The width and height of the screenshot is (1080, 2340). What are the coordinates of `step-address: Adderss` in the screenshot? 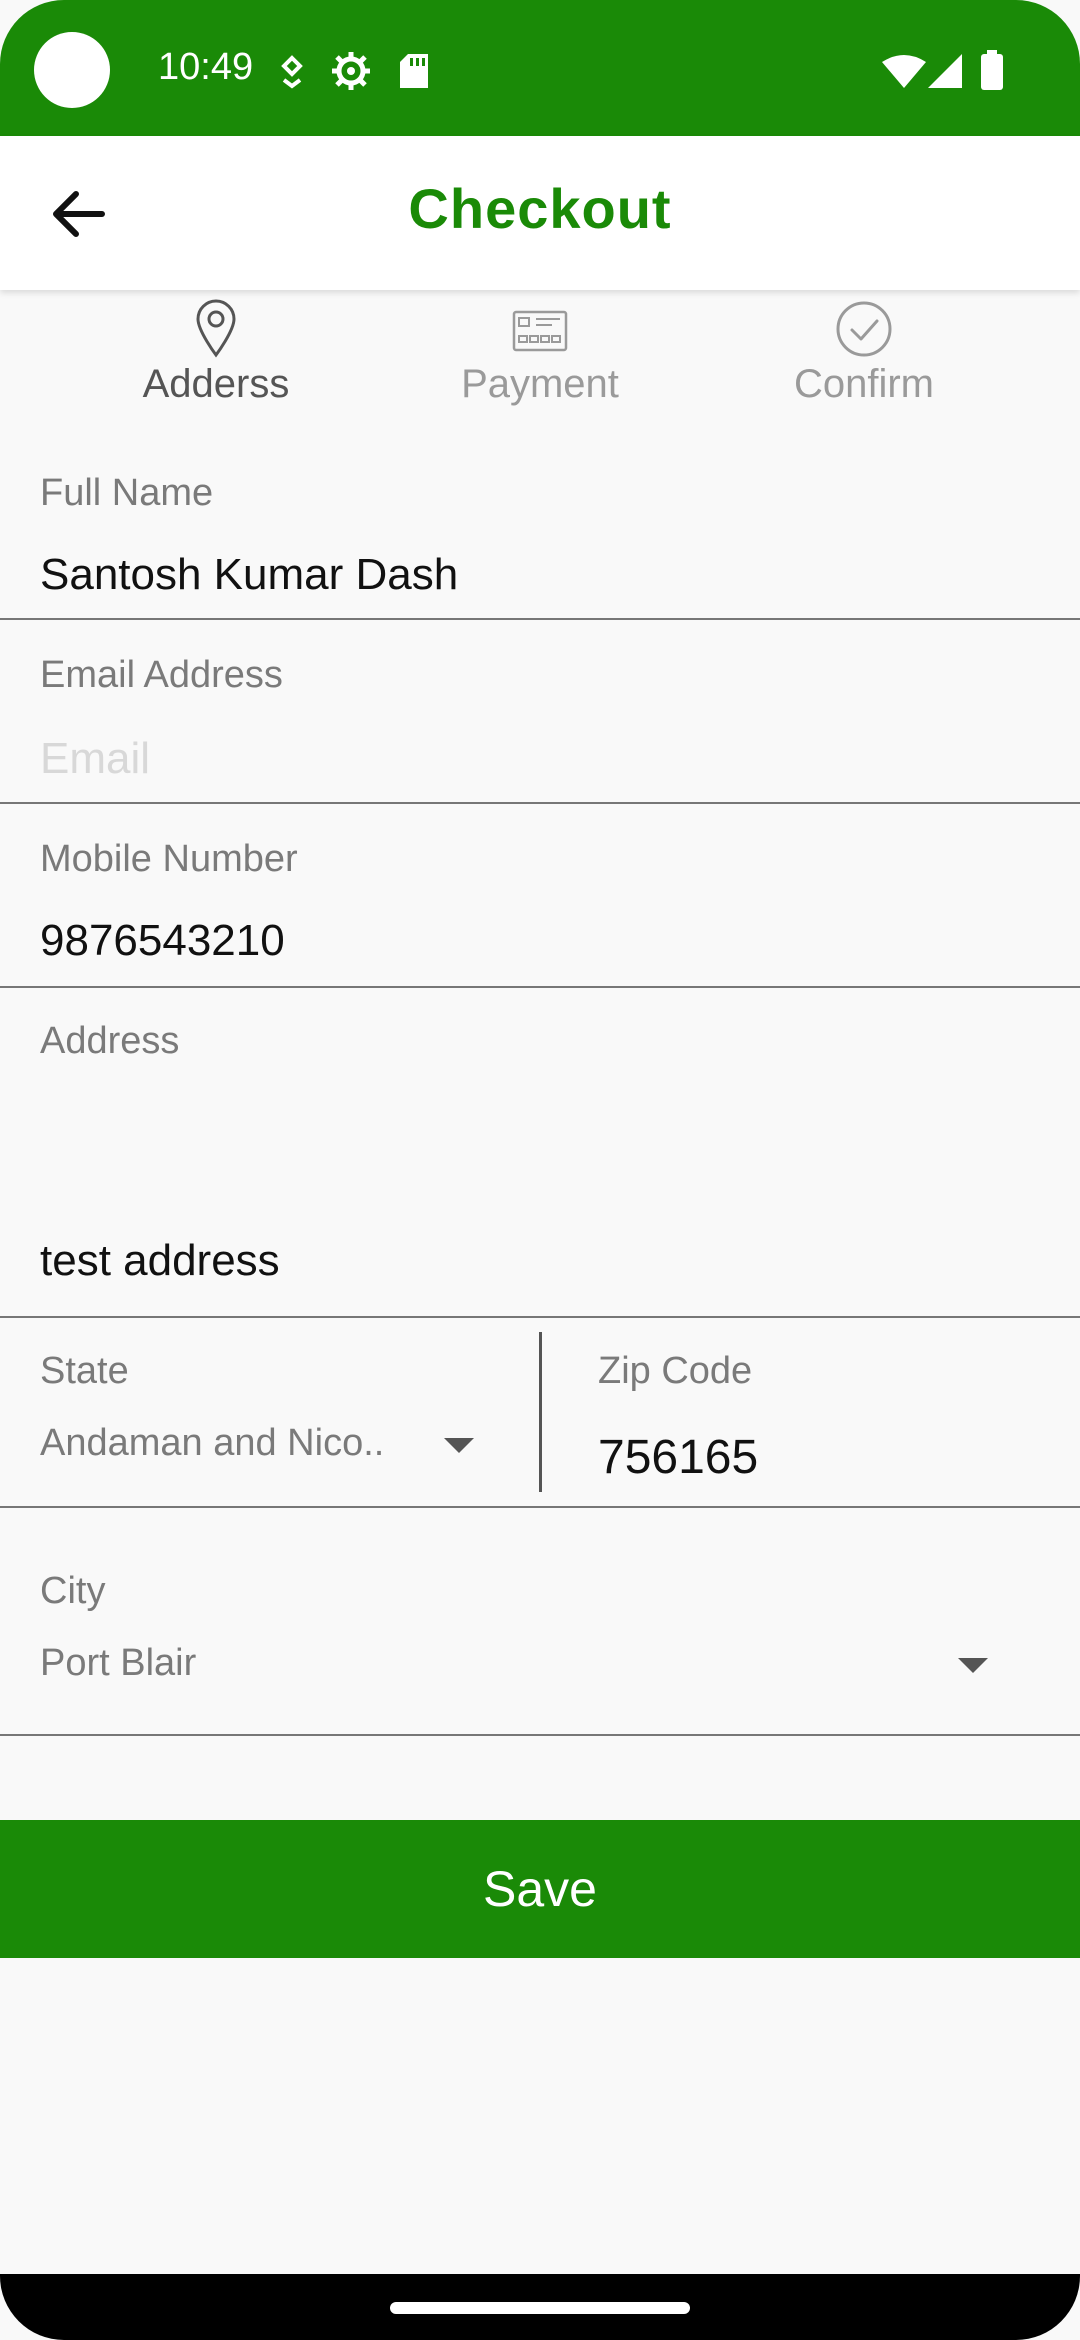 It's located at (216, 348).